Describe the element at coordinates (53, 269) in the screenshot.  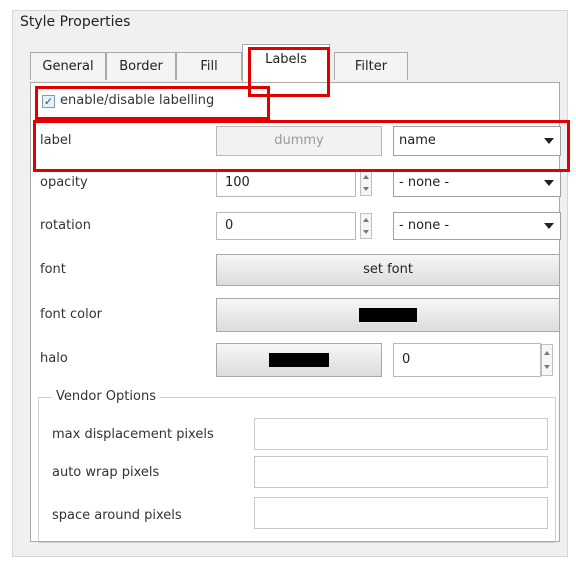
I see `font-label: font` at that location.